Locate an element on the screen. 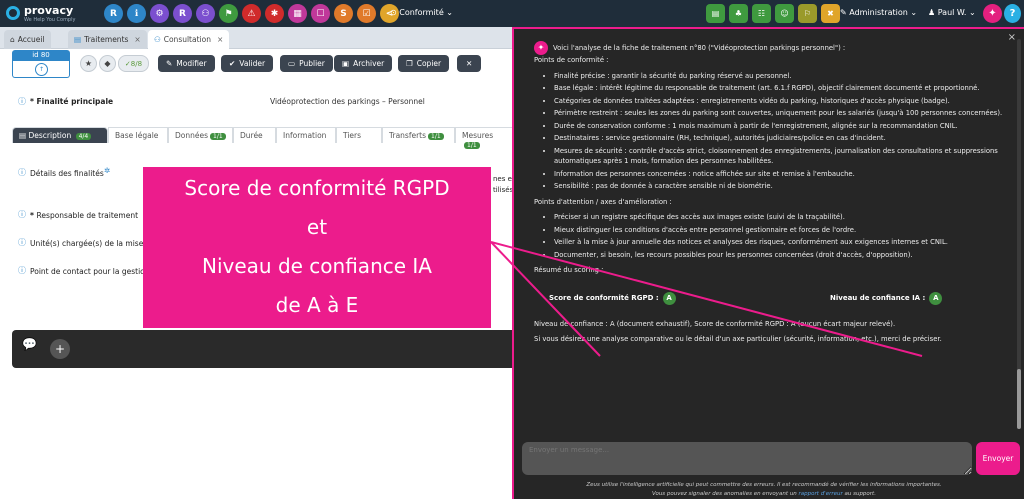  record-id: id 80 is located at coordinates (41, 55).